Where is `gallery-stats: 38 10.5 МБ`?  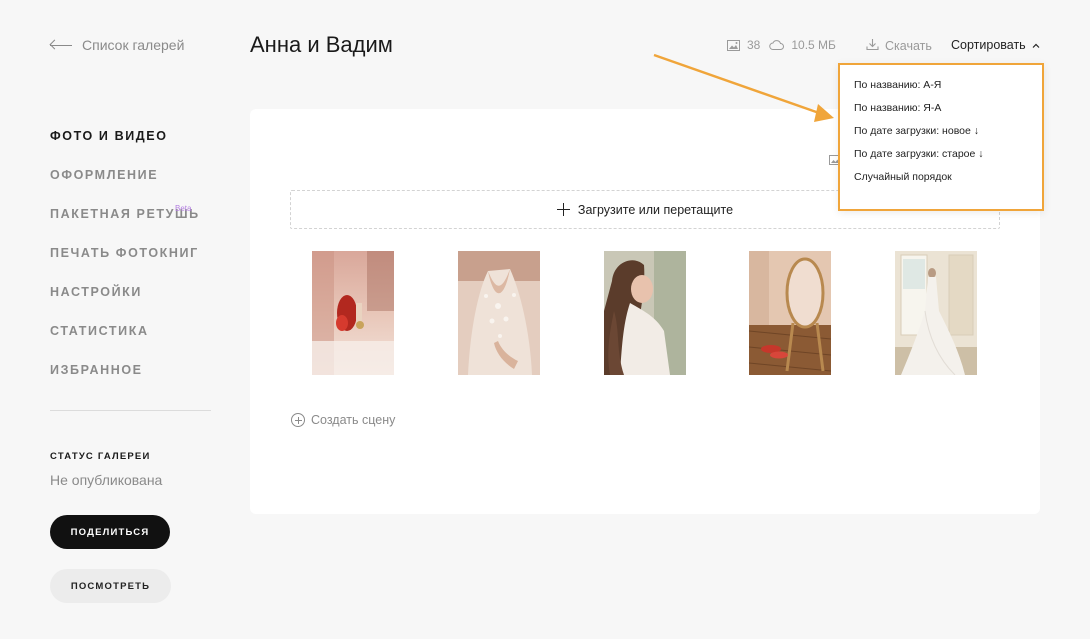
gallery-stats: 38 10.5 МБ is located at coordinates (786, 45).